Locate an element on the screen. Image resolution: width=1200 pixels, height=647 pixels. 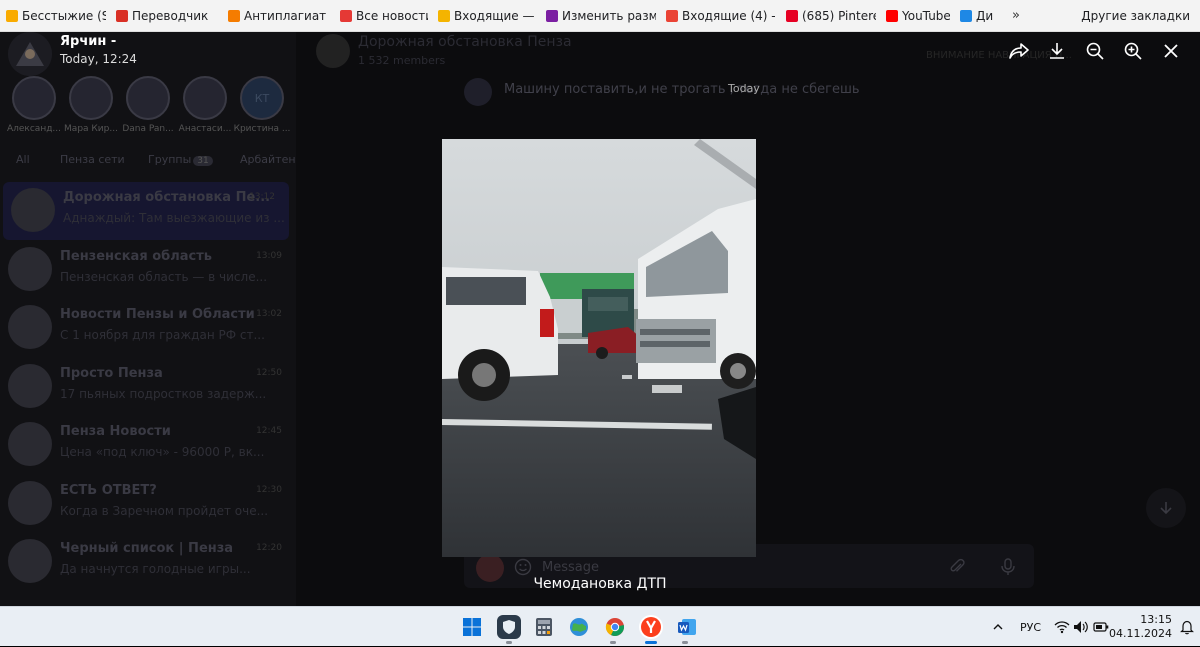
volume-icon is located at coordinates (1081, 627).